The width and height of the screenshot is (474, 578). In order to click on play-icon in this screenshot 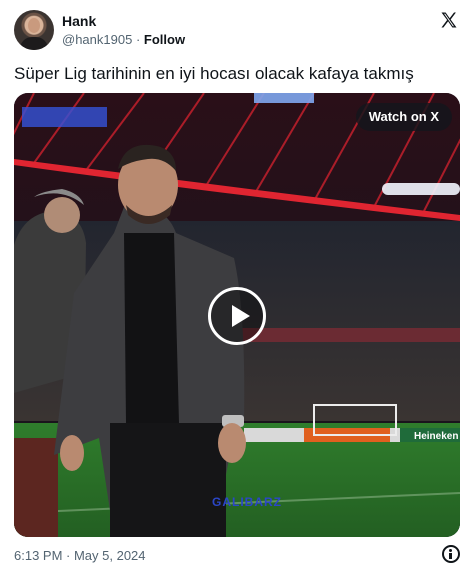, I will do `click(237, 316)`.